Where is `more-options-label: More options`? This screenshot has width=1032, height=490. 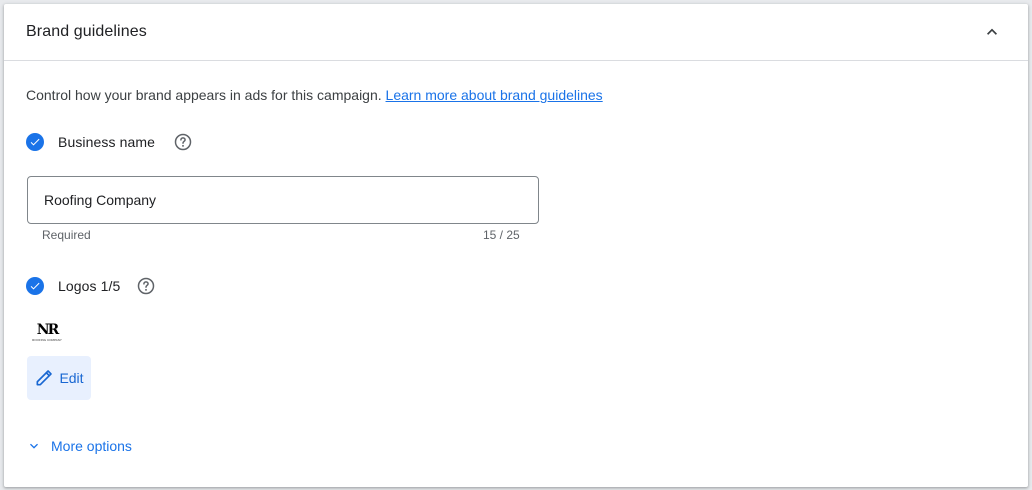 more-options-label: More options is located at coordinates (91, 446).